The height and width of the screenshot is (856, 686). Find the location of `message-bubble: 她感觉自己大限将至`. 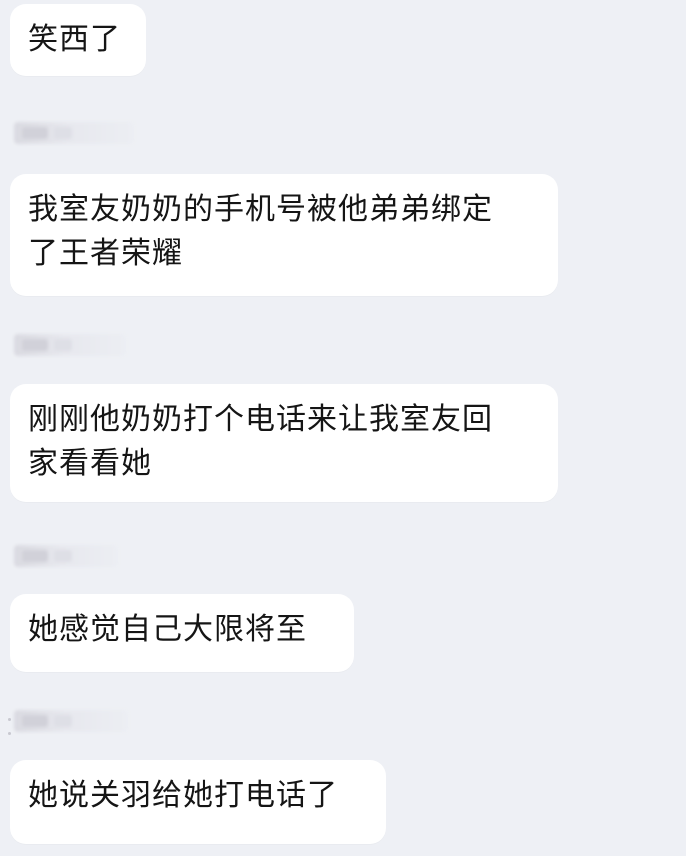

message-bubble: 她感觉自己大限将至 is located at coordinates (182, 633).